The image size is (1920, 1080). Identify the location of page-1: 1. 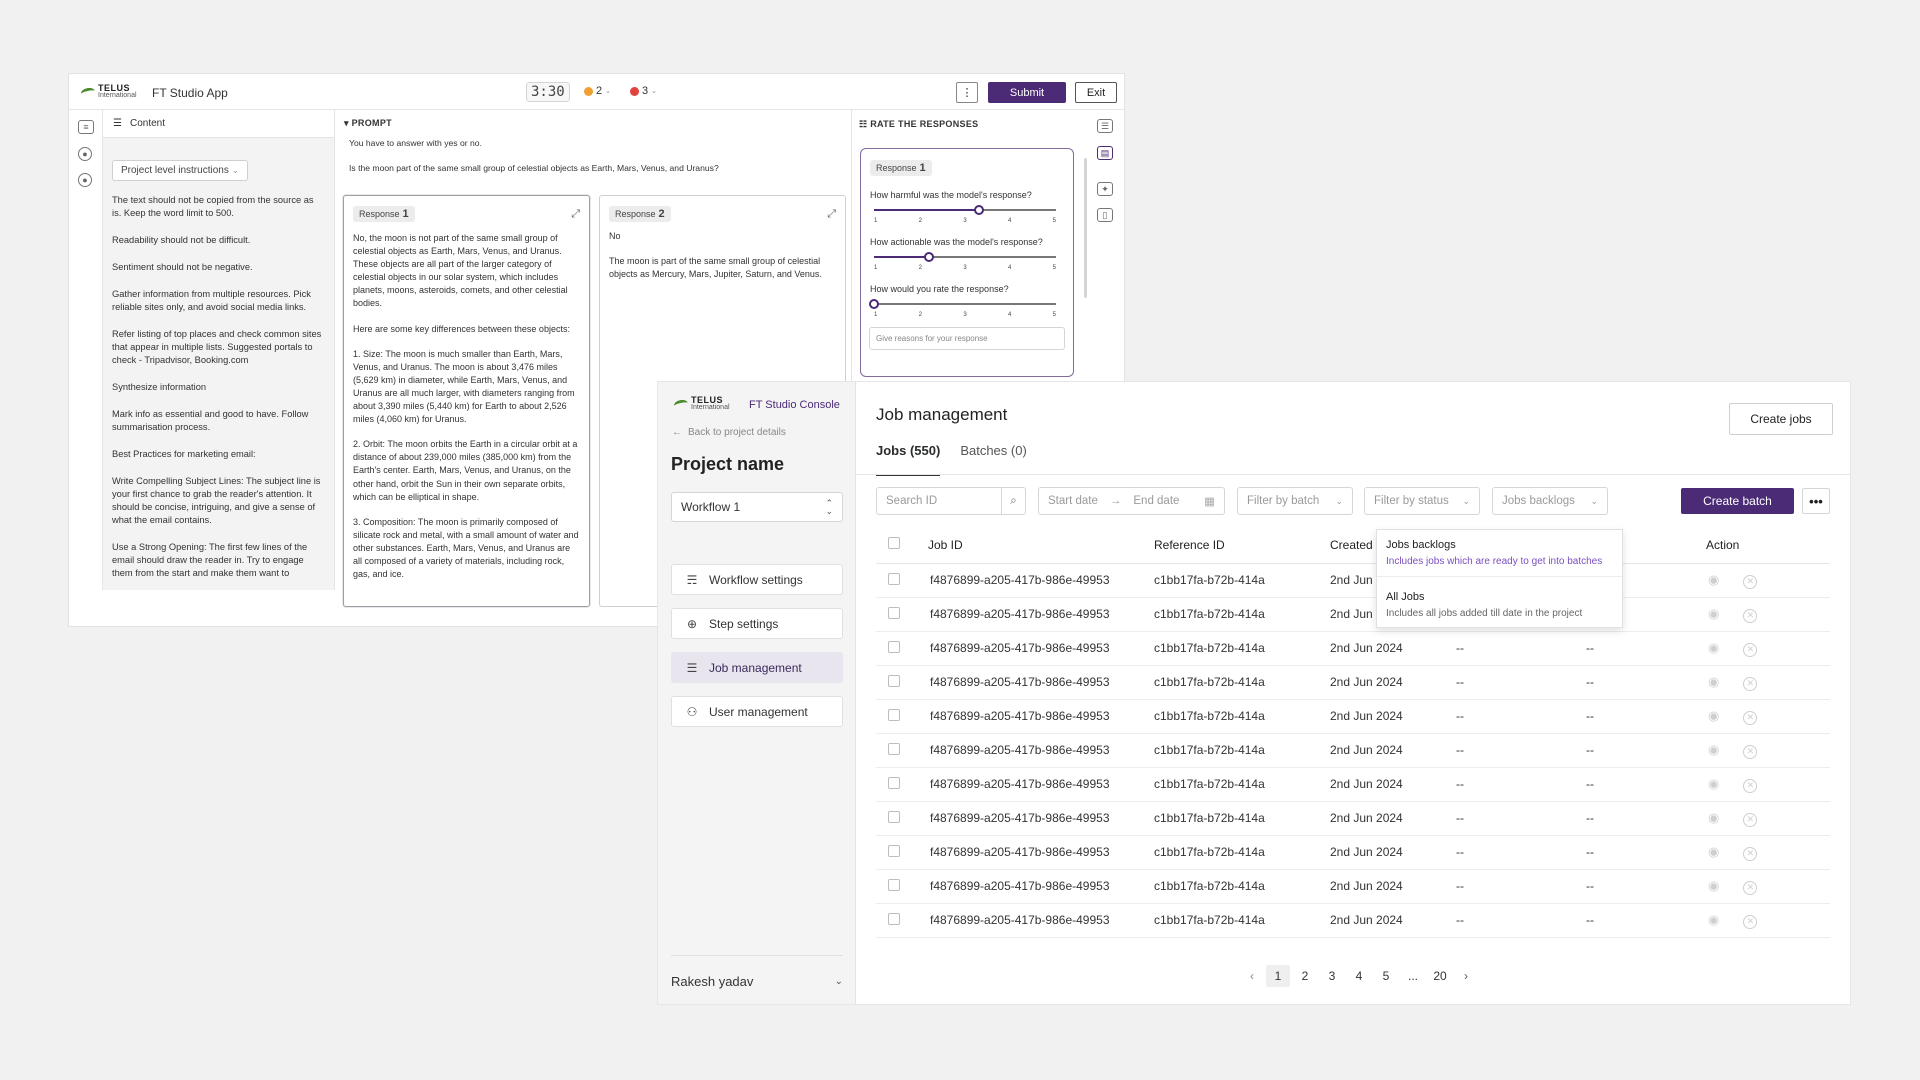
(1278, 976).